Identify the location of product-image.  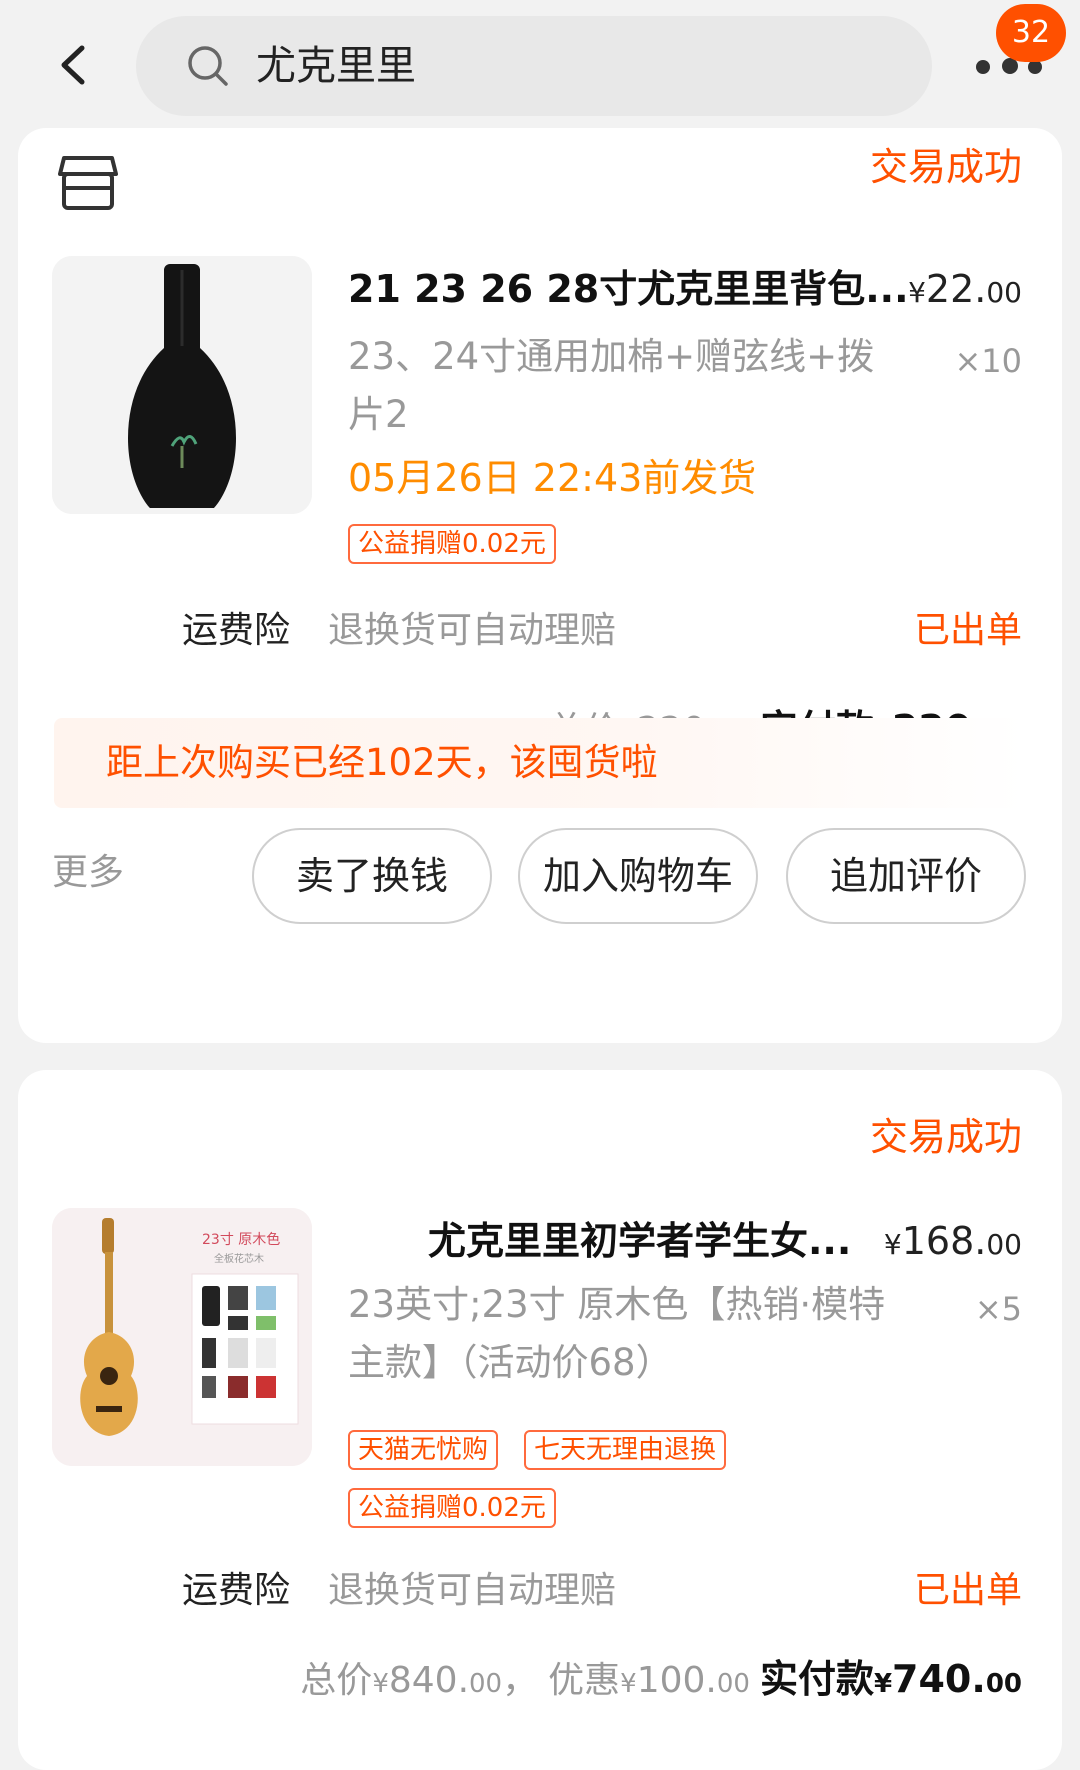
(182, 385).